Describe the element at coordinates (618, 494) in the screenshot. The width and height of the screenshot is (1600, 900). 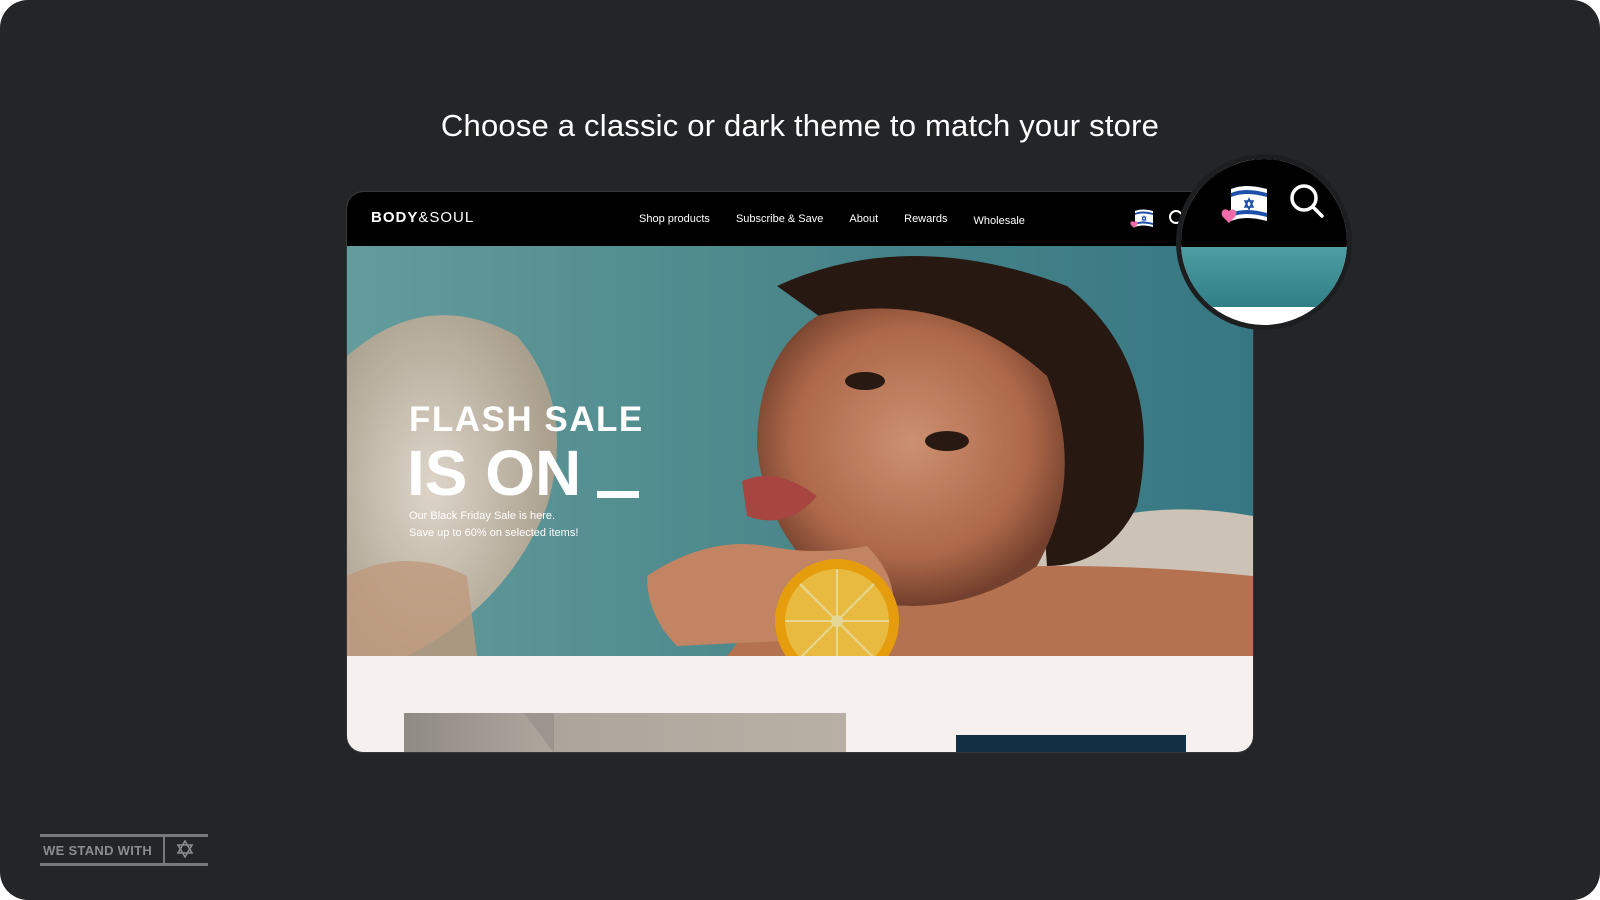
I see `hero-cursor` at that location.